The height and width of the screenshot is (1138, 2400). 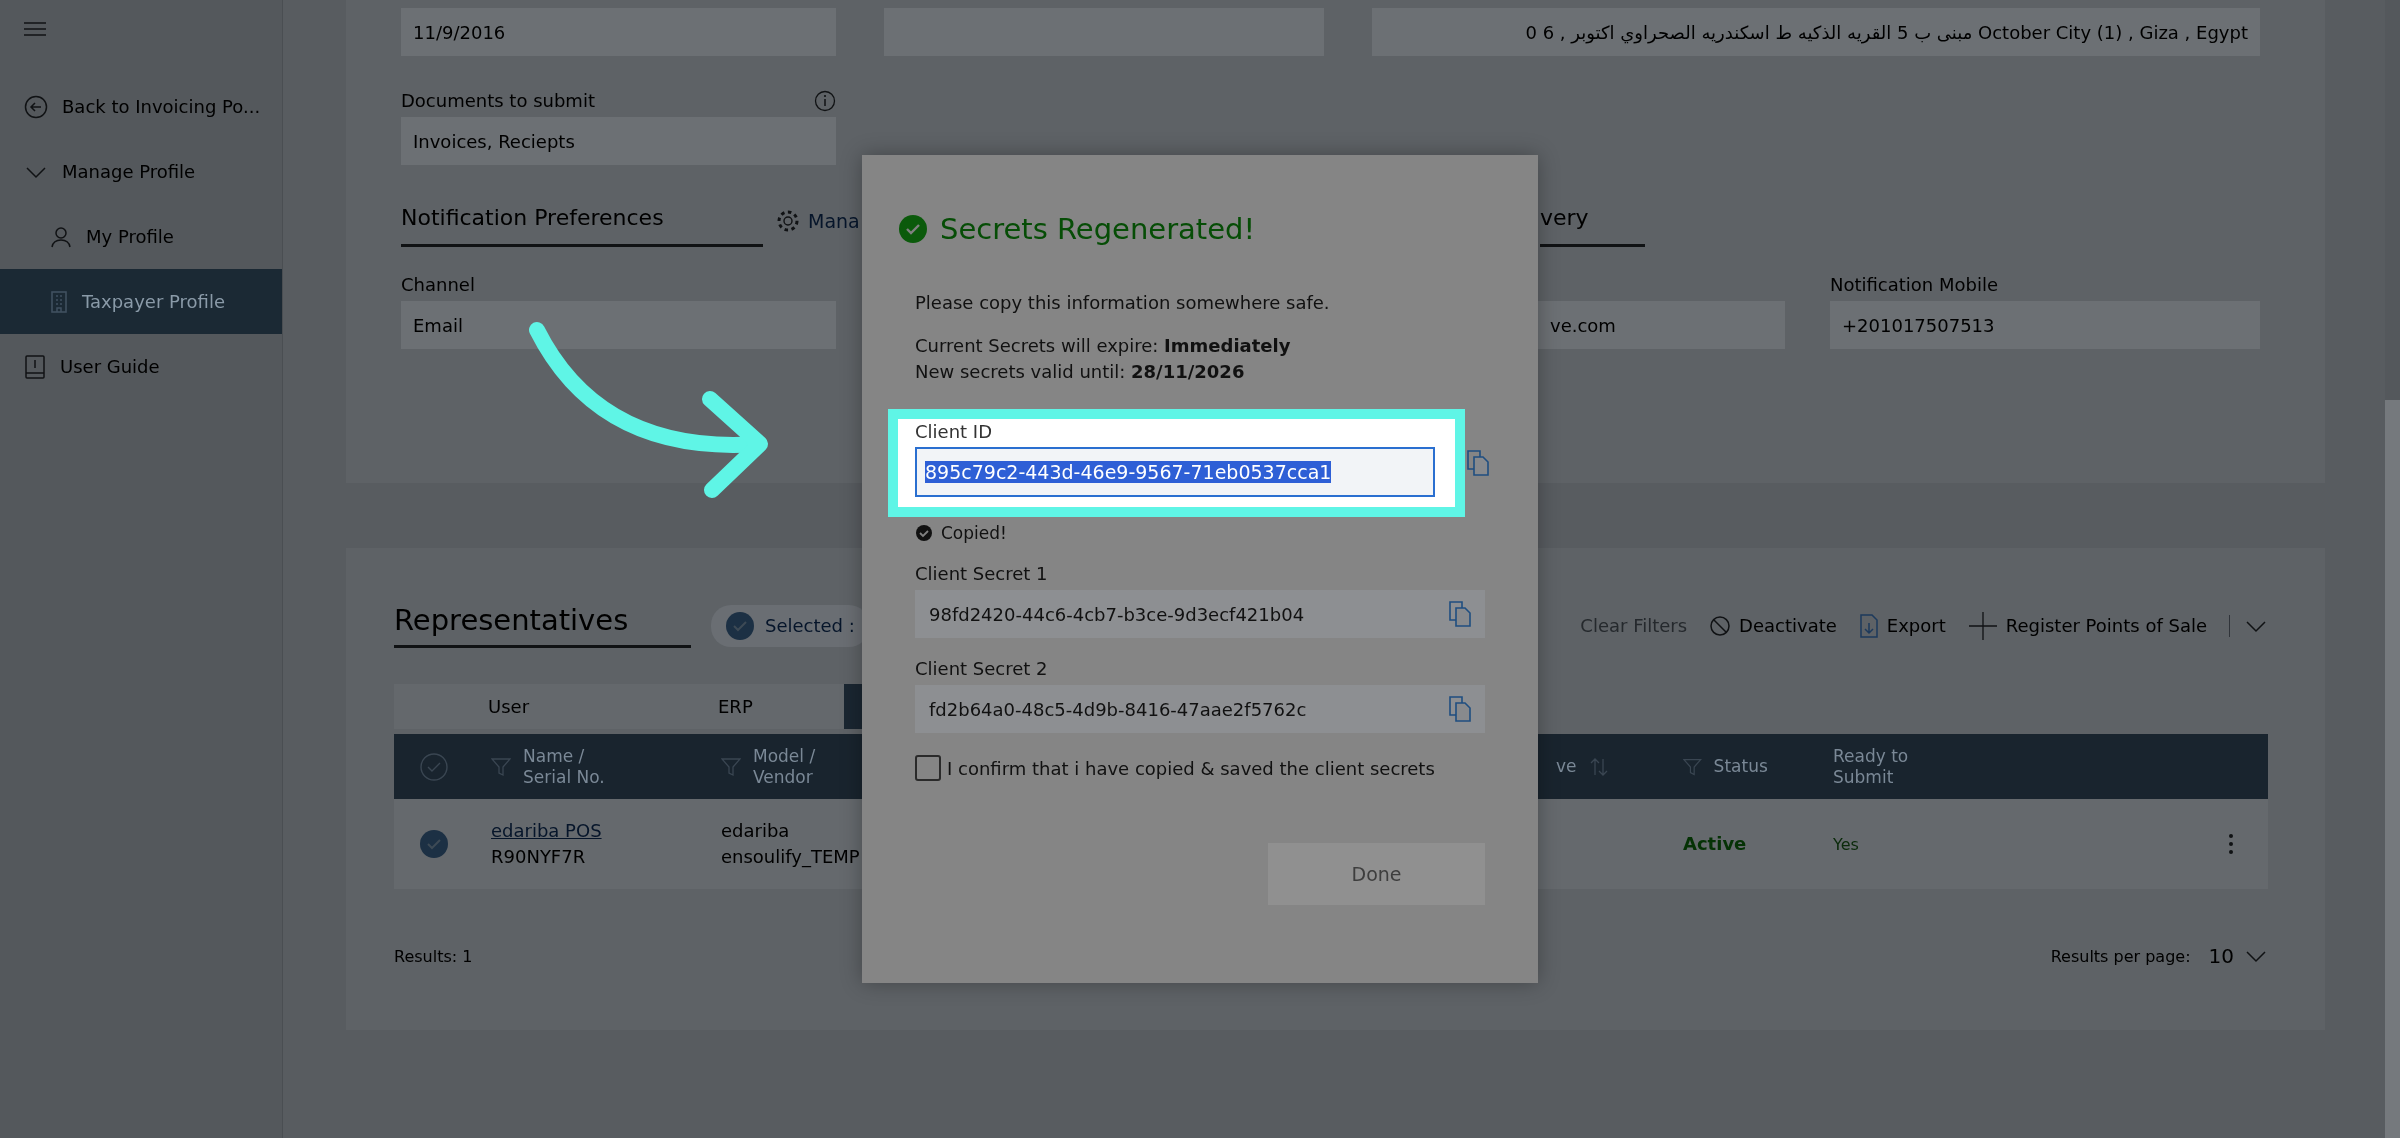 What do you see at coordinates (1098, 229) in the screenshot?
I see `dialog-title: Secrets Regenerated!` at bounding box center [1098, 229].